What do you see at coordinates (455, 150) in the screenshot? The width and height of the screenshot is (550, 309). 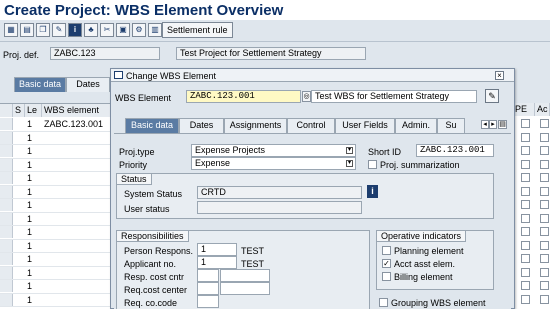 I see `short-id-field: ZABC.123.001` at bounding box center [455, 150].